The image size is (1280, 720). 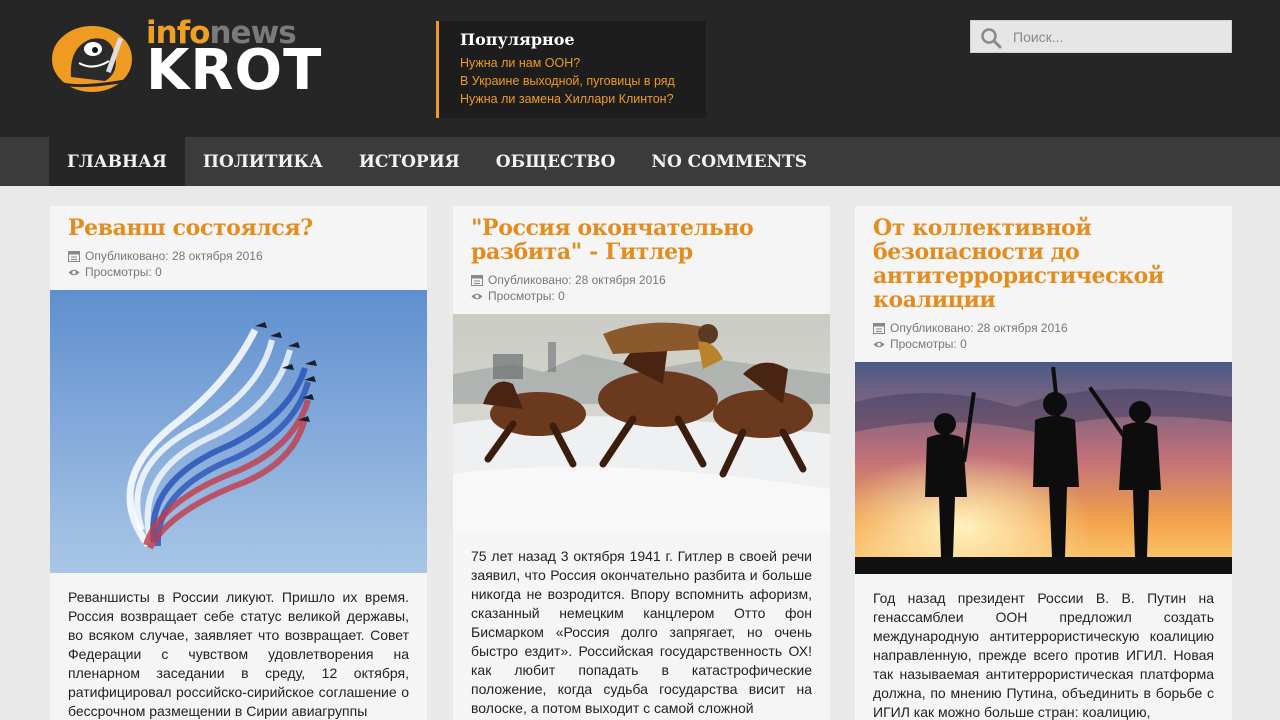 I want to click on logo-krot-text: KROT, so click(x=234, y=70).